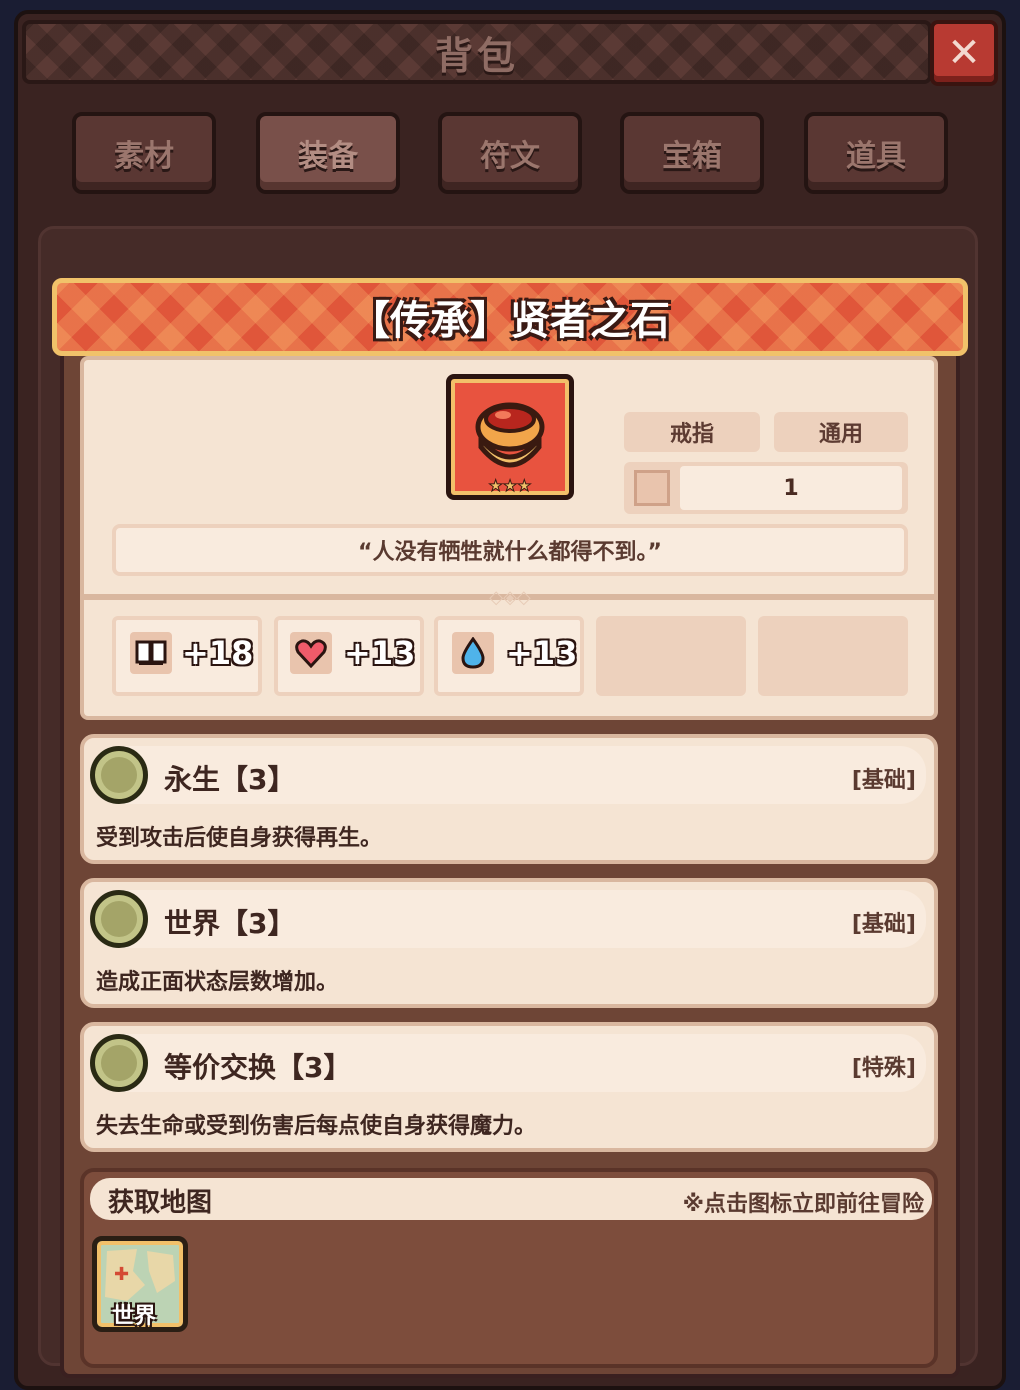 This screenshot has height=1390, width=1020. I want to click on tab-materials: 素材, so click(144, 153).